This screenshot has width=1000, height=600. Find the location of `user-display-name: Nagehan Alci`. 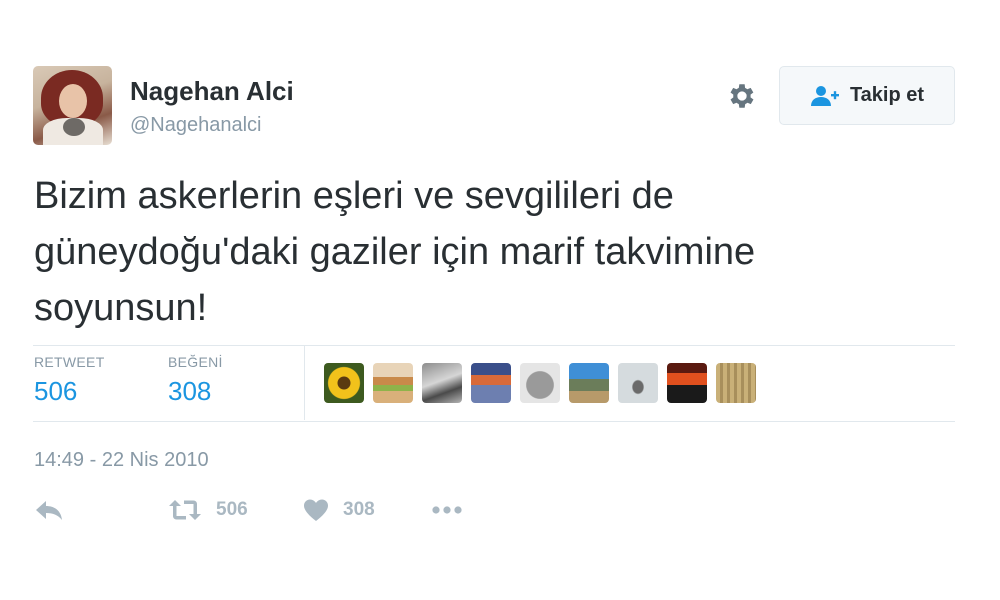

user-display-name: Nagehan Alci is located at coordinates (212, 91).